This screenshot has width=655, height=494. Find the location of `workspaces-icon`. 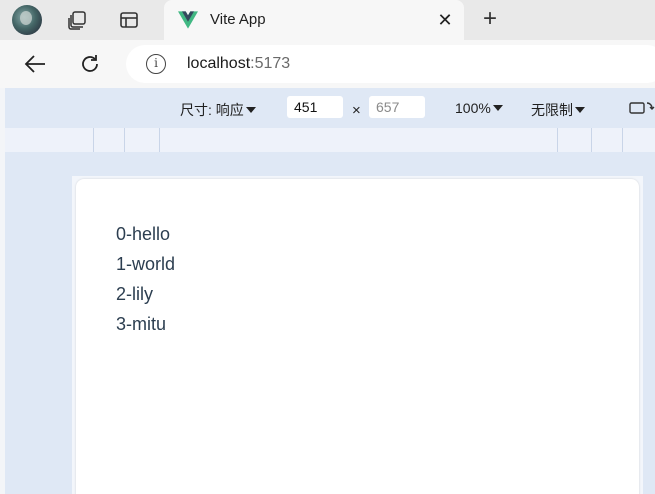

workspaces-icon is located at coordinates (77, 20).